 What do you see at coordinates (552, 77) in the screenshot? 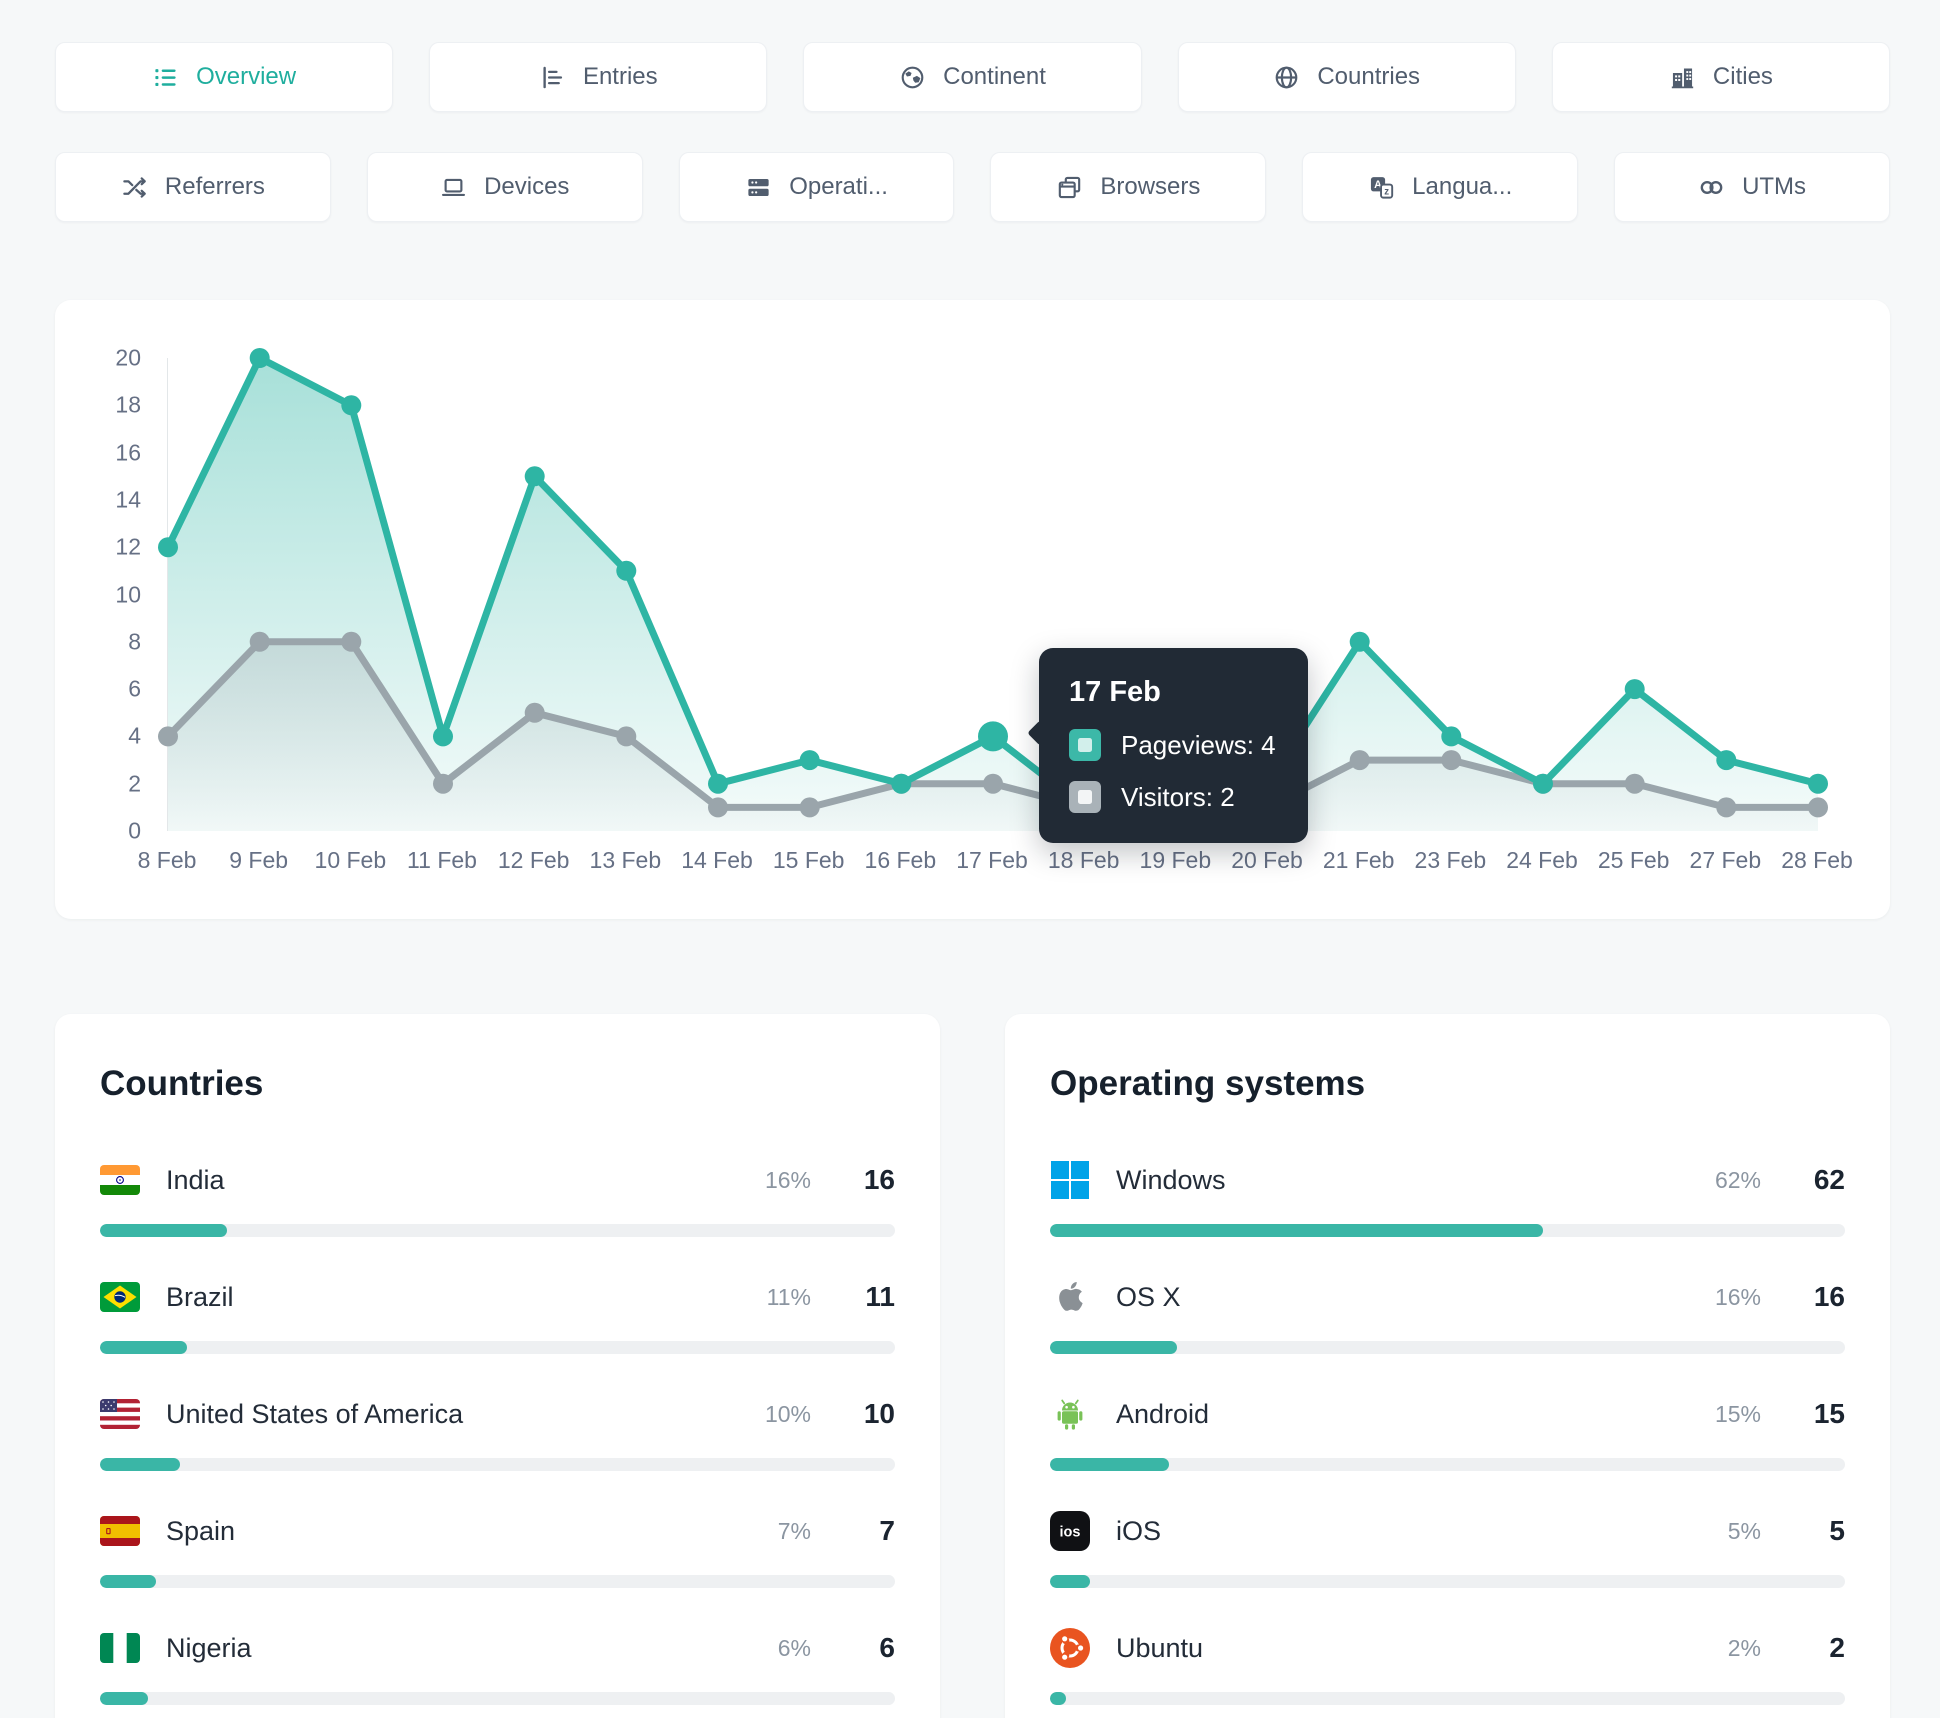
I see `entries-icon` at bounding box center [552, 77].